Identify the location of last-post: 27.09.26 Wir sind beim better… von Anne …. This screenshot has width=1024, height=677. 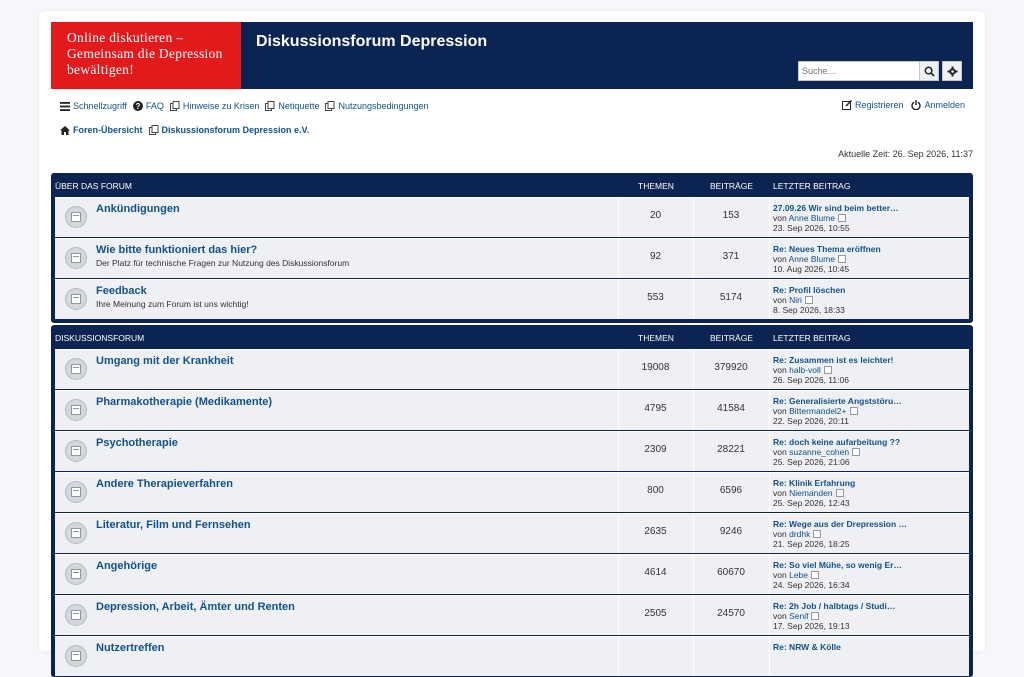
(836, 218).